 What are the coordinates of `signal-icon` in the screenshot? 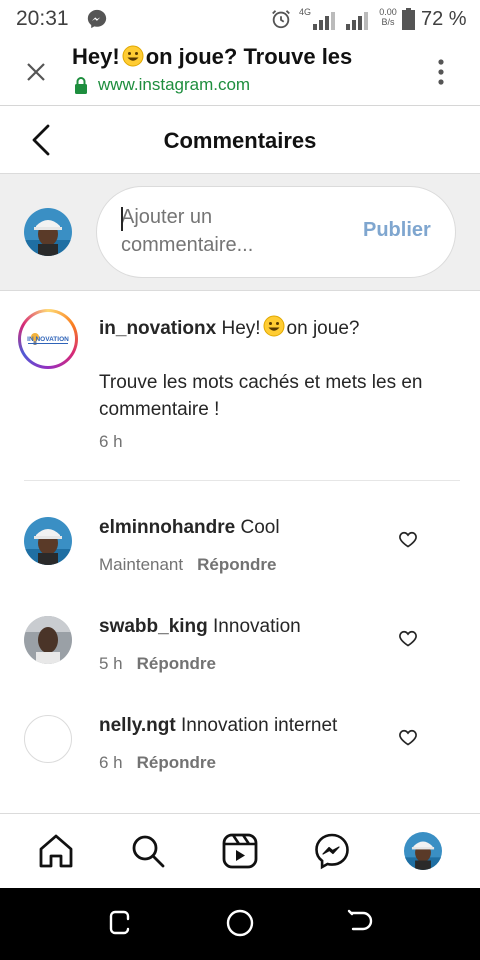 It's located at (324, 21).